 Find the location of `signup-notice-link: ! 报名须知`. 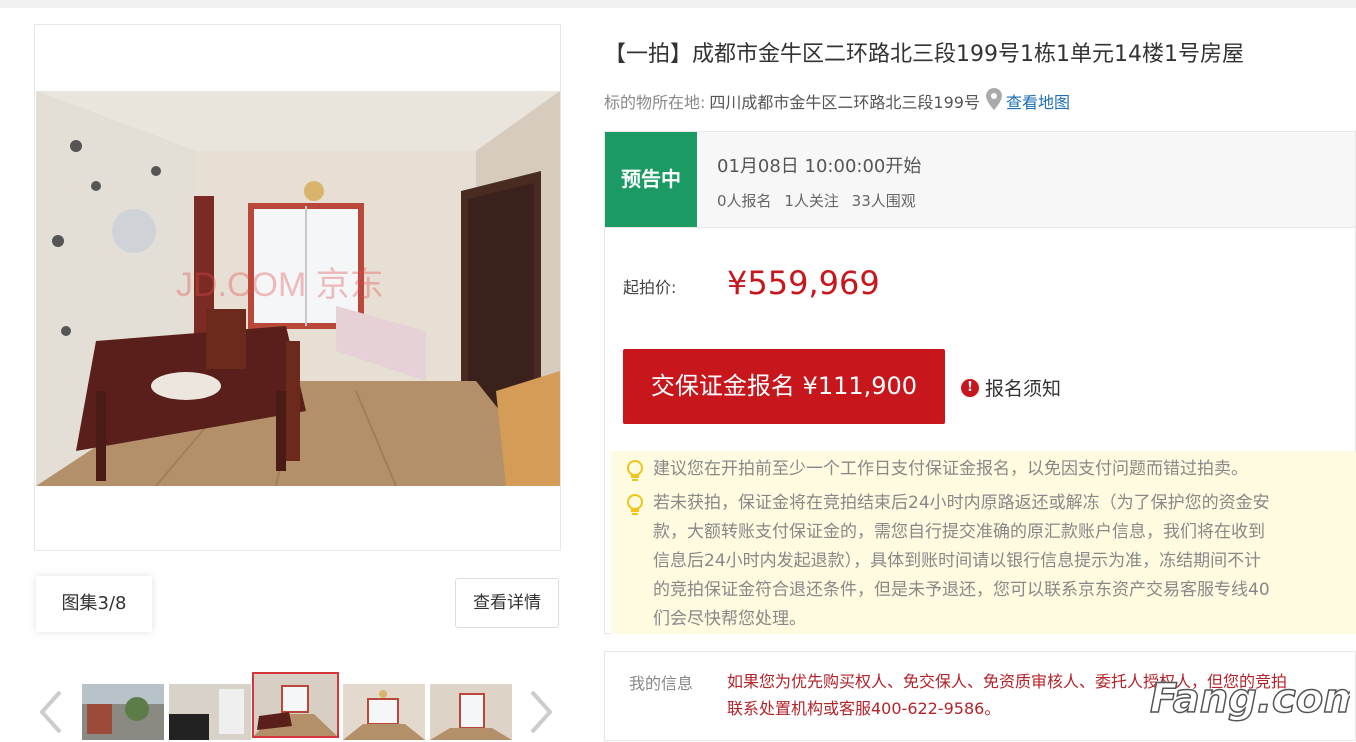

signup-notice-link: ! 报名须知 is located at coordinates (1011, 387).